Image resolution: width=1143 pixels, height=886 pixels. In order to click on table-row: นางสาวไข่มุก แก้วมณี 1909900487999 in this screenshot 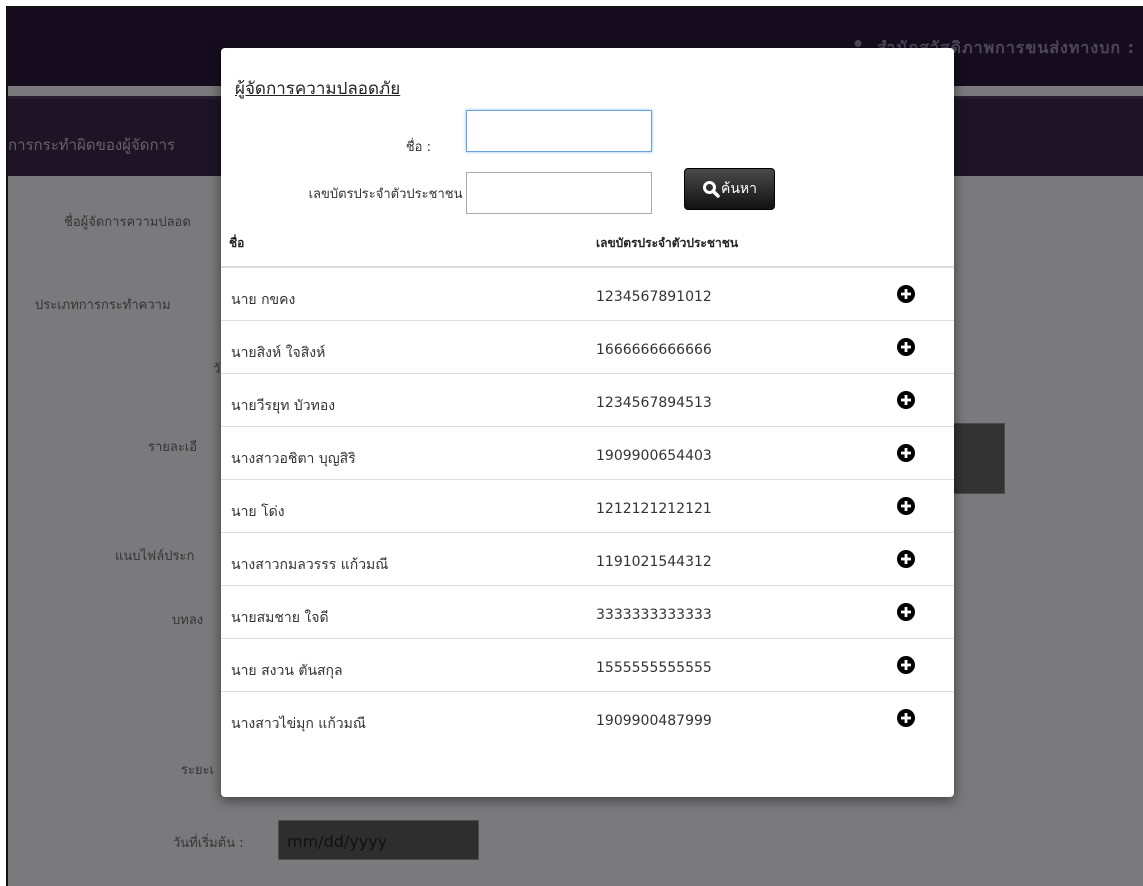, I will do `click(587, 718)`.